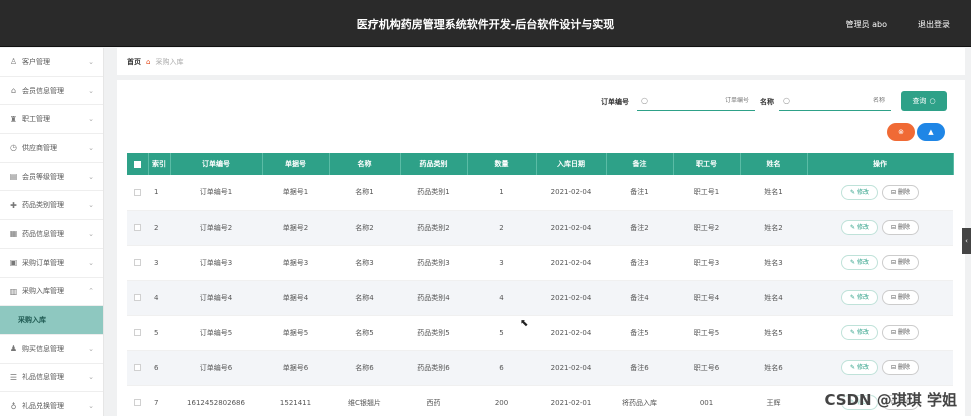  What do you see at coordinates (485, 24) in the screenshot?
I see `app-title: 医疗机构药房管理系统软件开发-后台软件设计与实现` at bounding box center [485, 24].